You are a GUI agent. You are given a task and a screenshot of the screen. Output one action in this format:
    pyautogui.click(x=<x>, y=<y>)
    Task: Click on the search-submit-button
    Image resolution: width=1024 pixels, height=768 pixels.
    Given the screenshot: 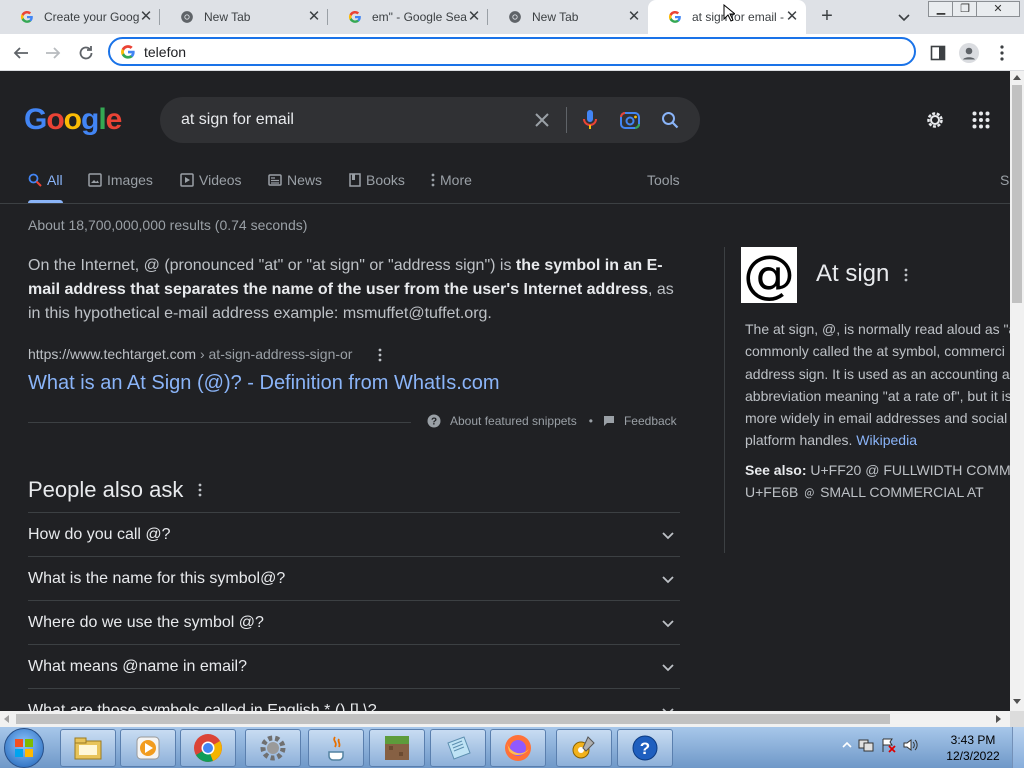 What is the action you would take?
    pyautogui.click(x=670, y=120)
    